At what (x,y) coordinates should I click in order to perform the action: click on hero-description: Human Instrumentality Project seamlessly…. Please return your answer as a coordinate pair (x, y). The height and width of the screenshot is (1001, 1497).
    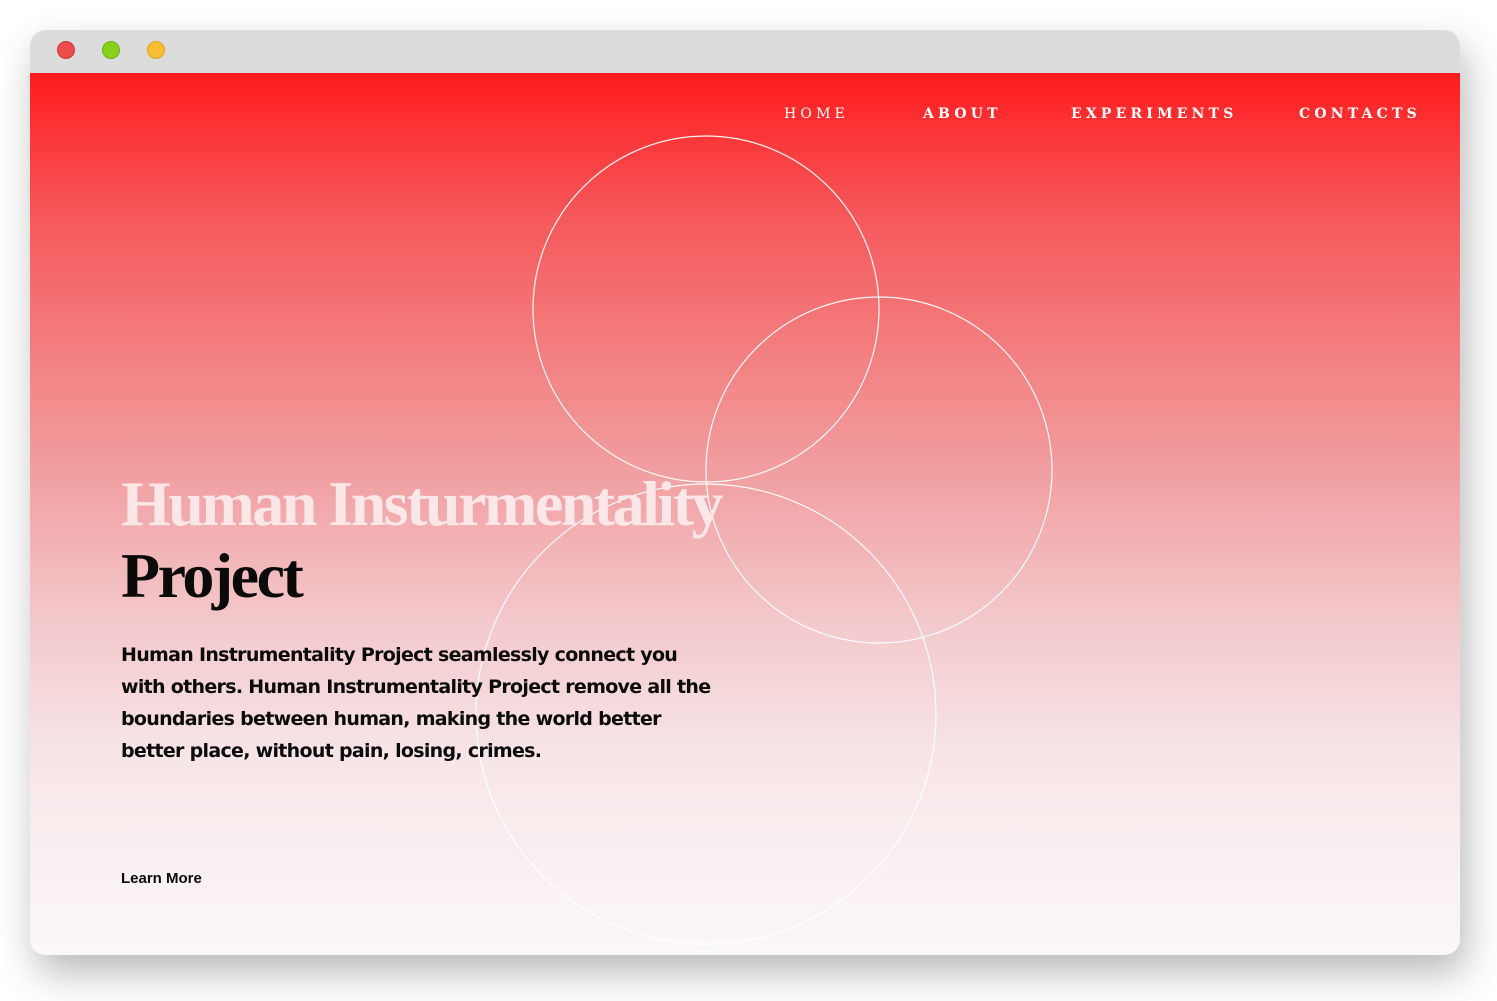
    Looking at the image, I should click on (416, 703).